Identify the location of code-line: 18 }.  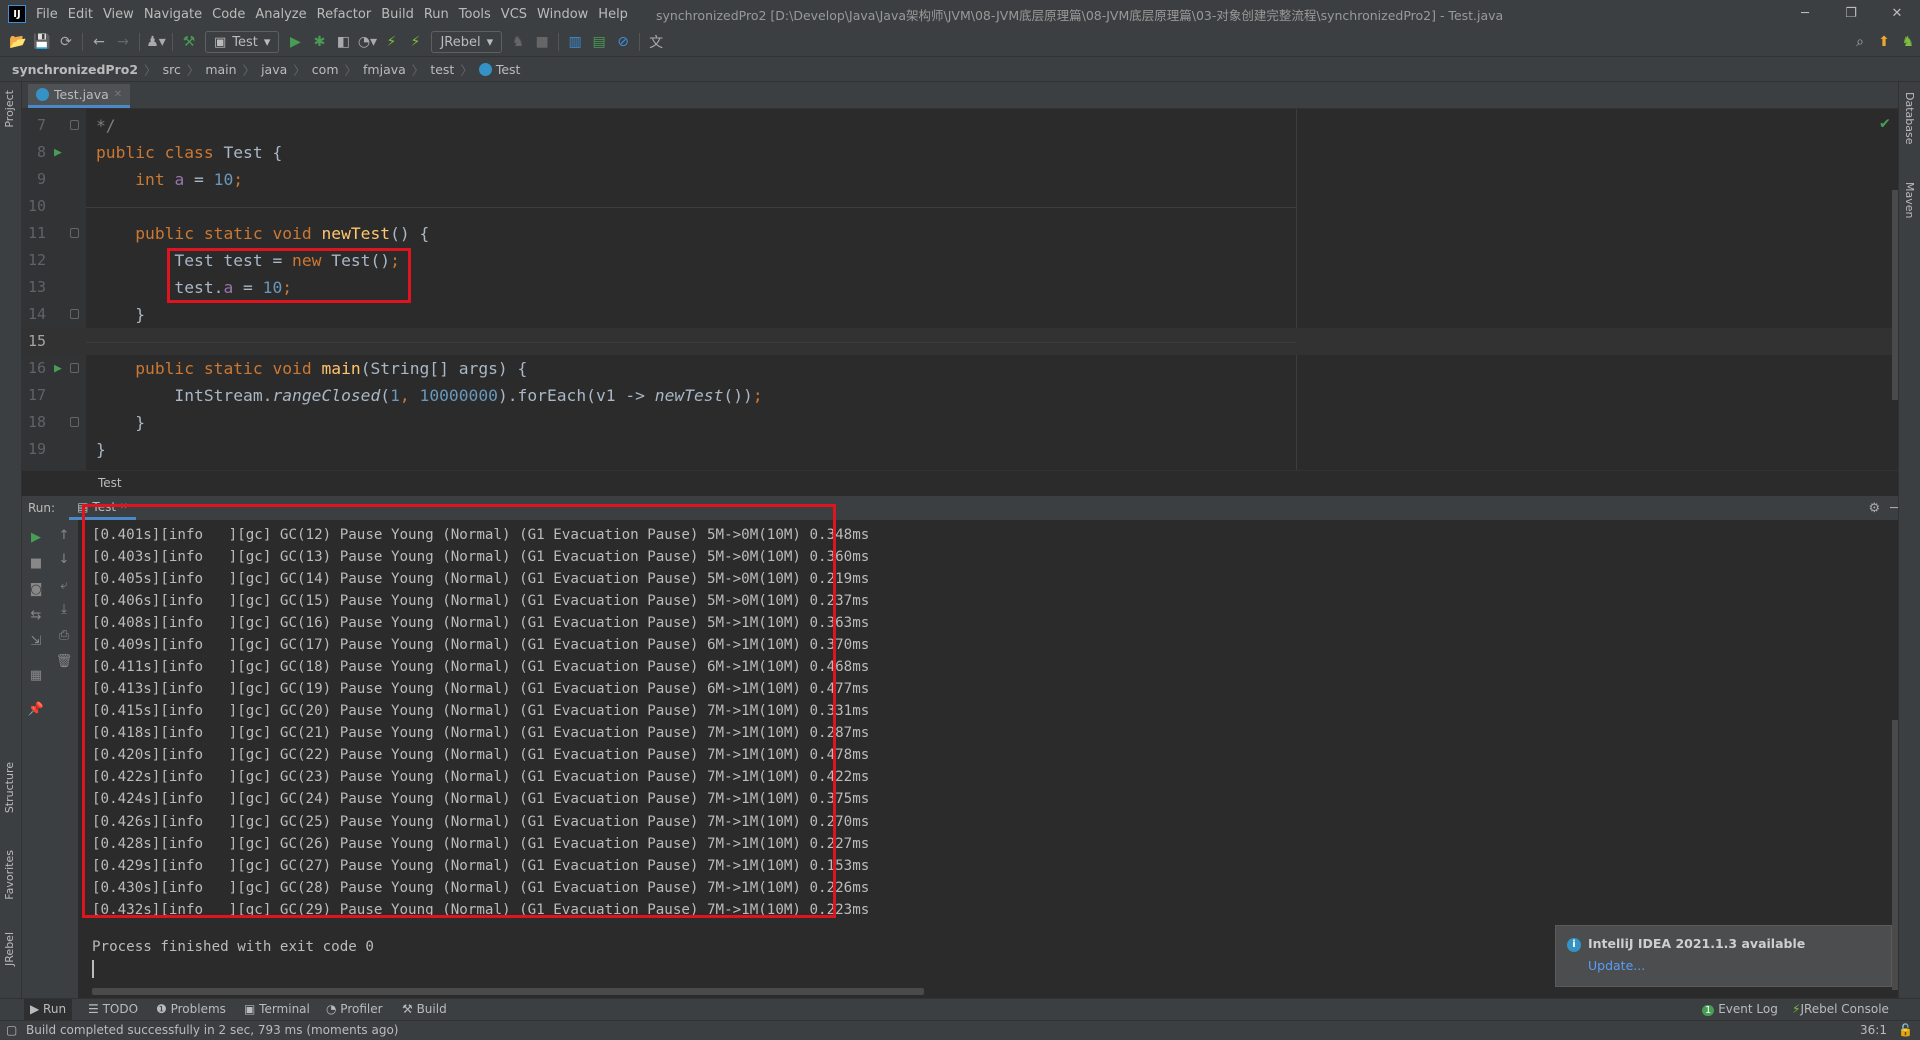
(960, 422).